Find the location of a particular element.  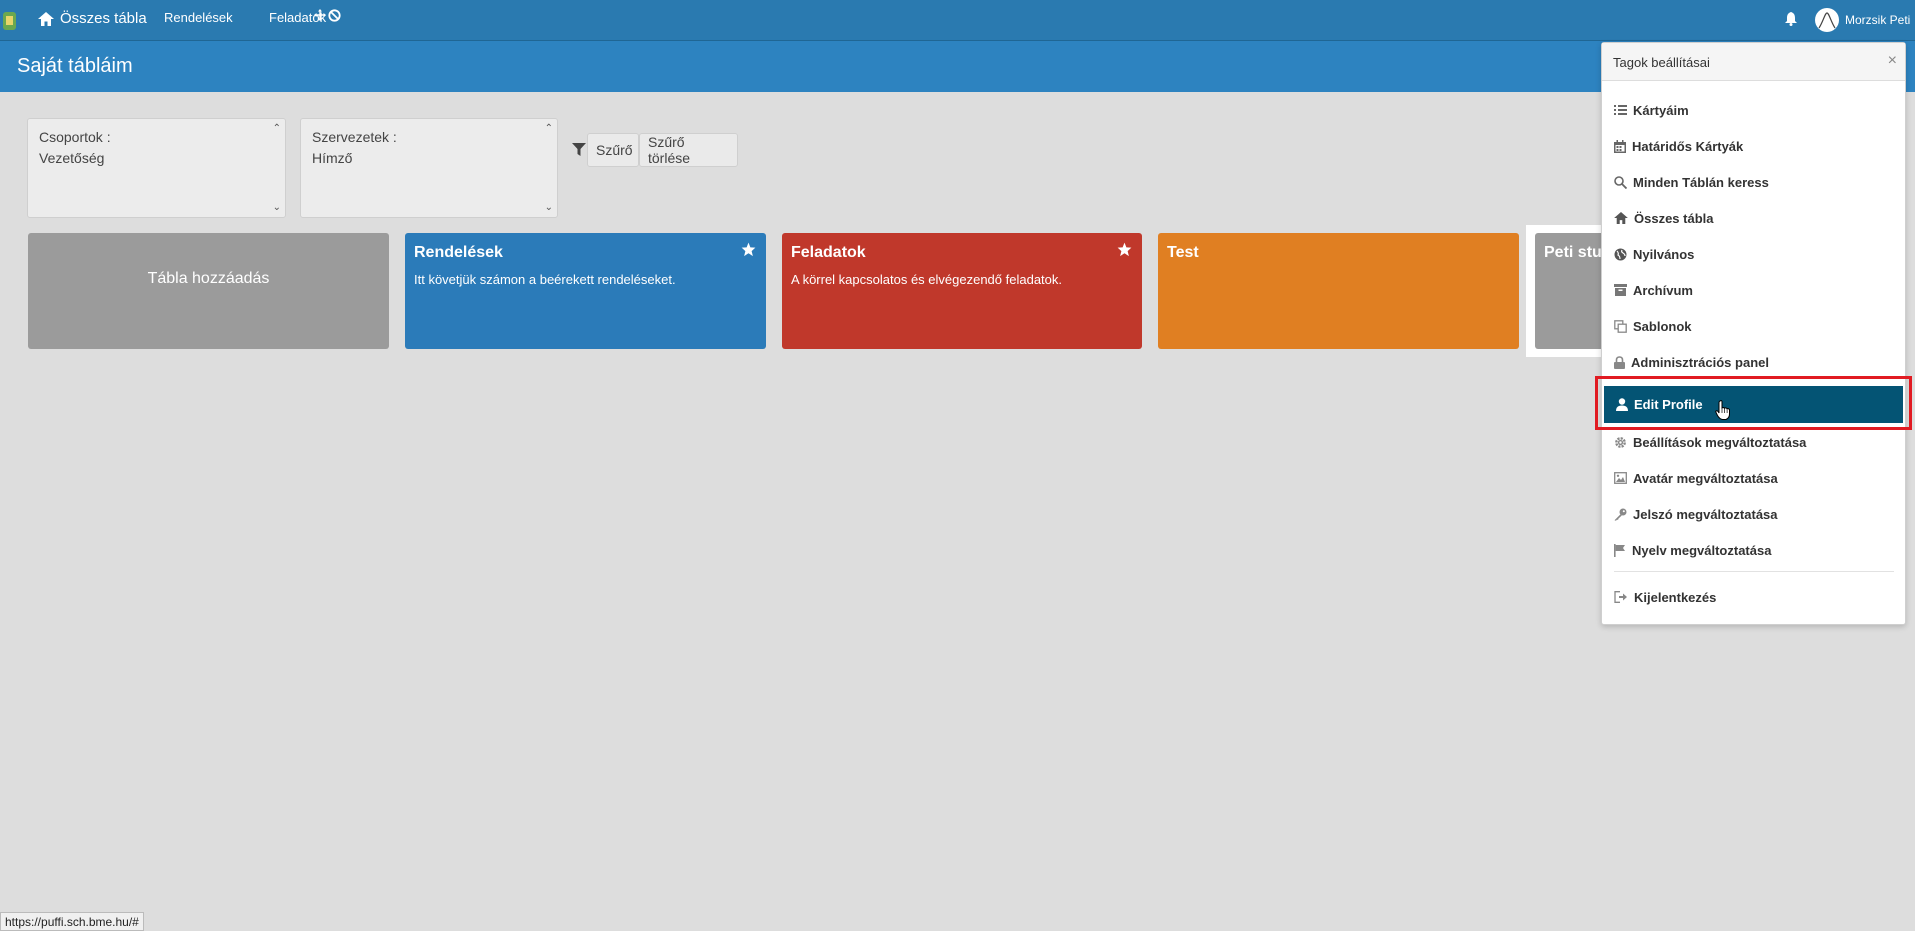

calendar-icon is located at coordinates (1620, 146).